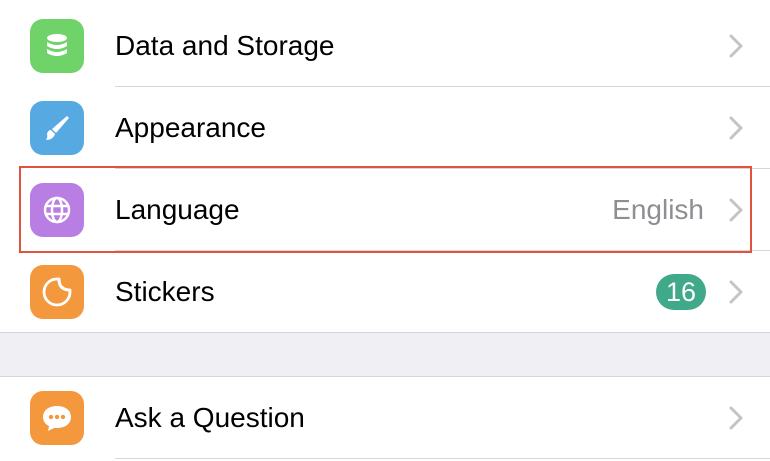  I want to click on settings-row-label: Ask a Question, so click(210, 417).